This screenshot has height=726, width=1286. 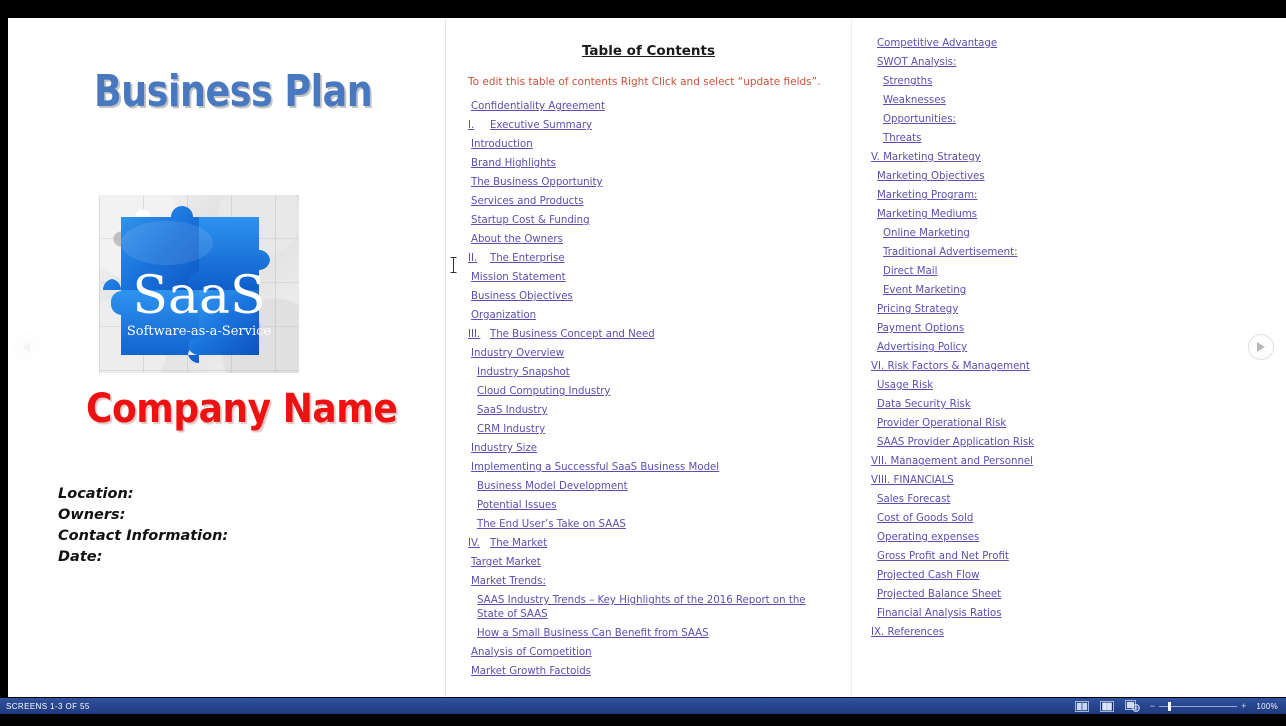 I want to click on page-title: Business Plan, so click(x=233, y=91).